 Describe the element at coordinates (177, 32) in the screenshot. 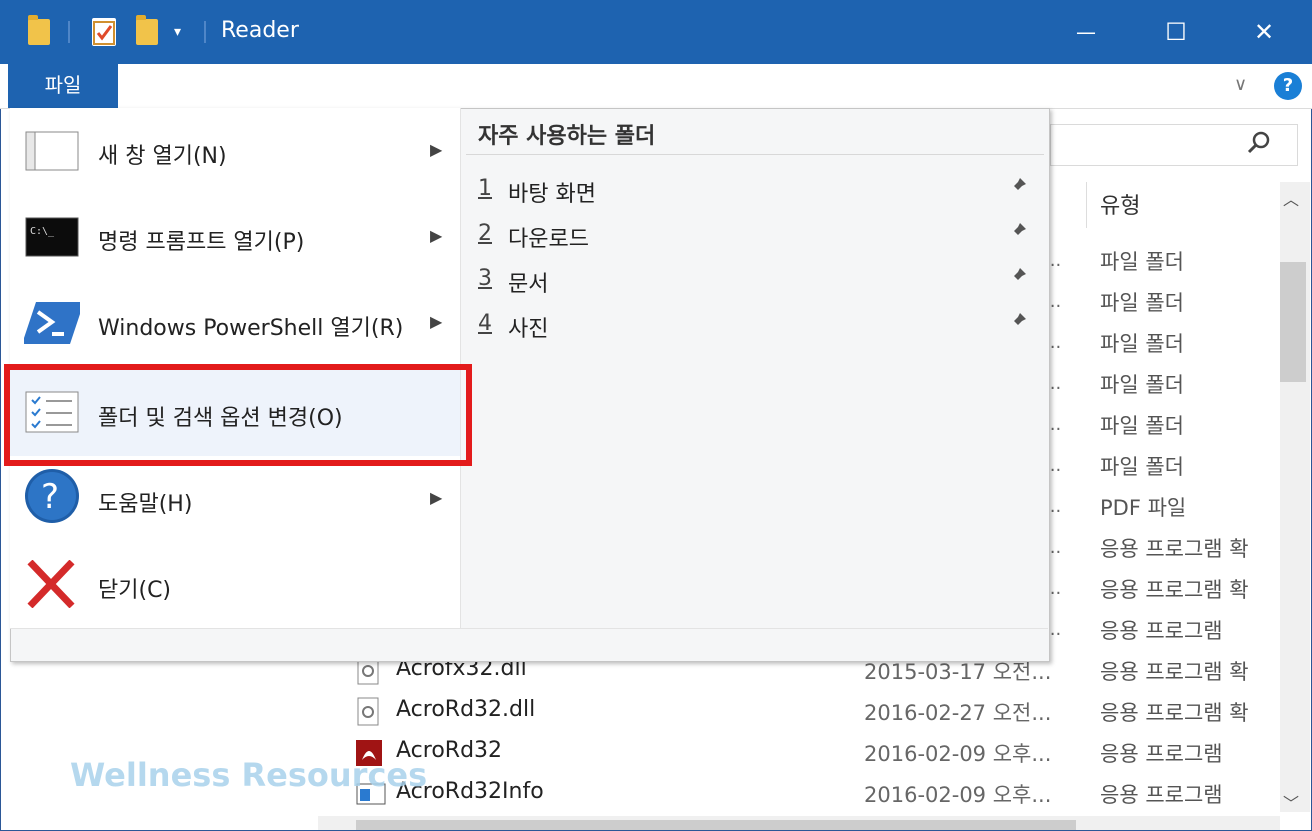

I see `quick-access-dropdown-icon: ▾` at that location.